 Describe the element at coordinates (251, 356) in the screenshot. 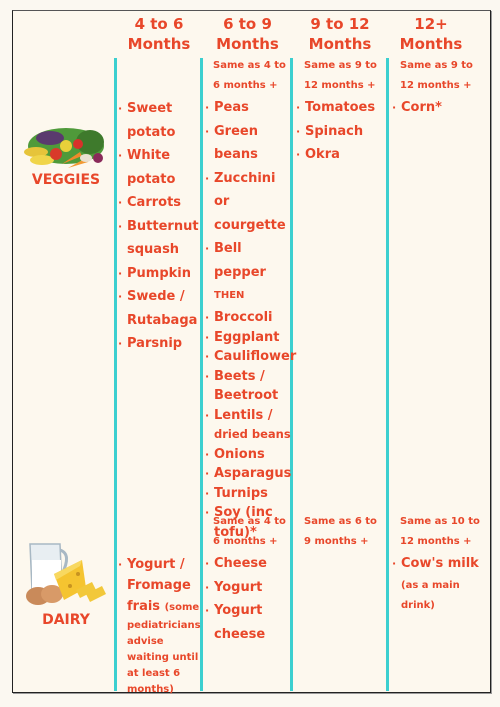

I see `list-item: · Cauliflower` at that location.